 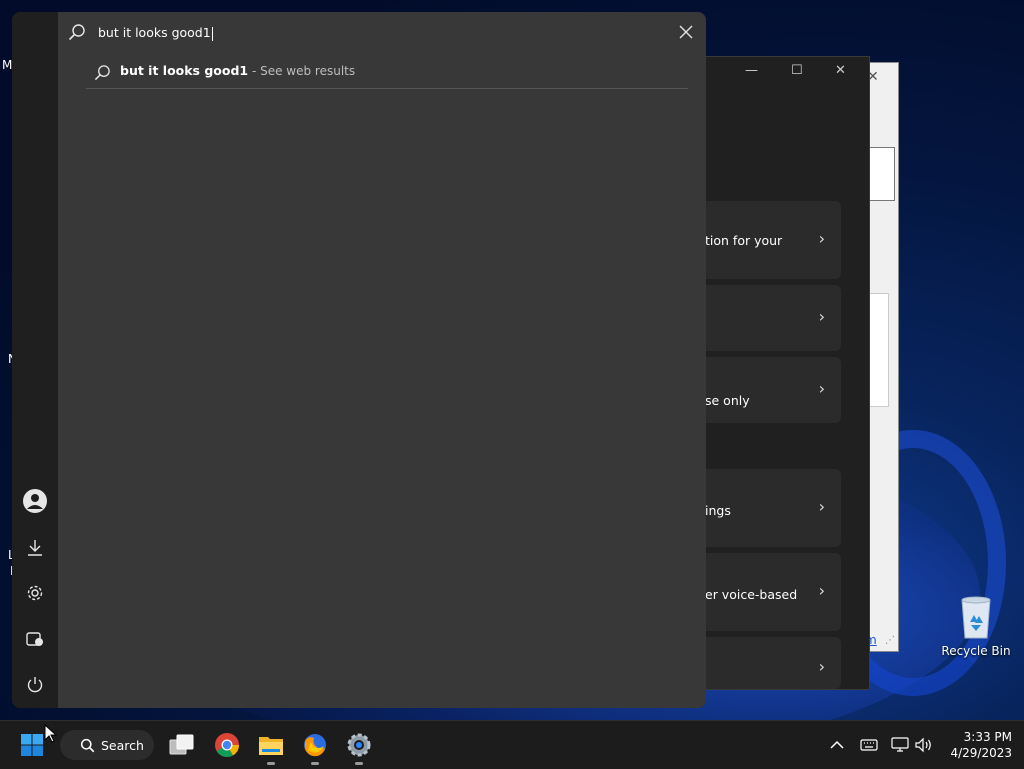 What do you see at coordinates (771, 508) in the screenshot?
I see `settings-card: ings ›` at bounding box center [771, 508].